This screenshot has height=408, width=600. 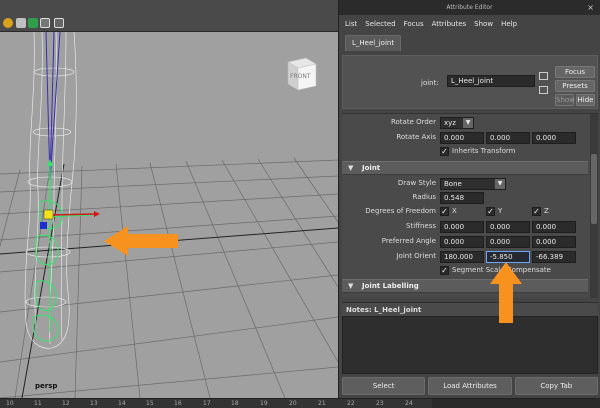 What do you see at coordinates (351, 24) in the screenshot?
I see `menu-list: List` at bounding box center [351, 24].